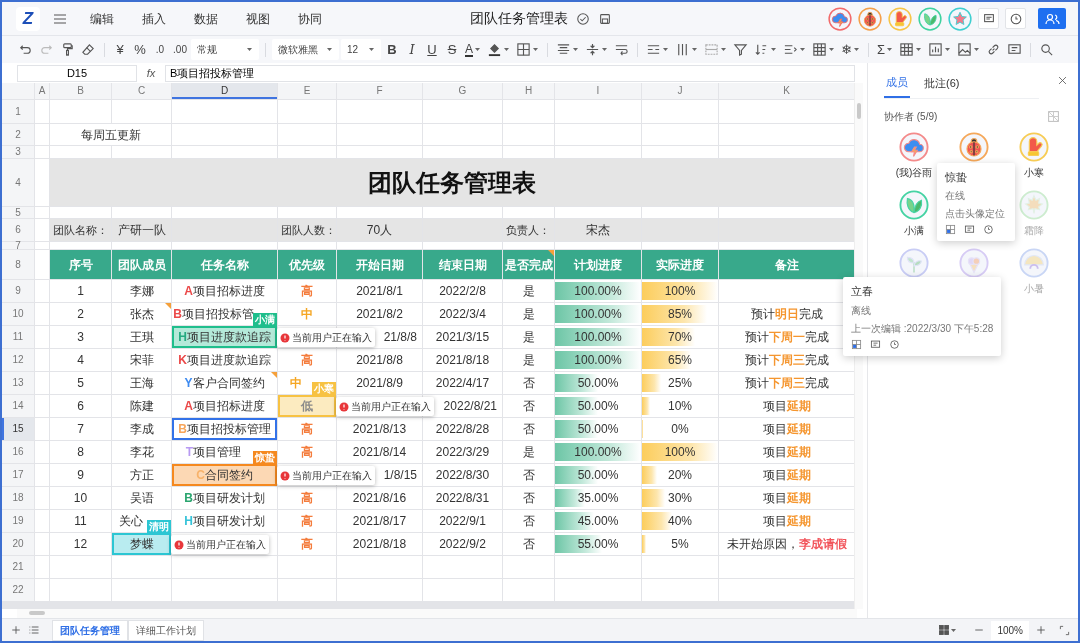 This screenshot has height=643, width=1080. I want to click on column-header: G, so click(462, 91).